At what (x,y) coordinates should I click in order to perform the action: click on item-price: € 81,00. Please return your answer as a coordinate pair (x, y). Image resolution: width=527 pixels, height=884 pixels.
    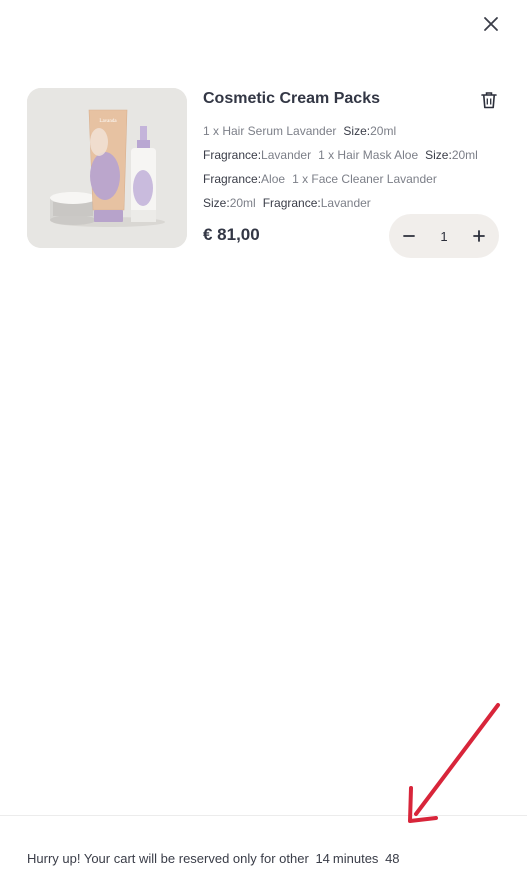
    Looking at the image, I should click on (231, 234).